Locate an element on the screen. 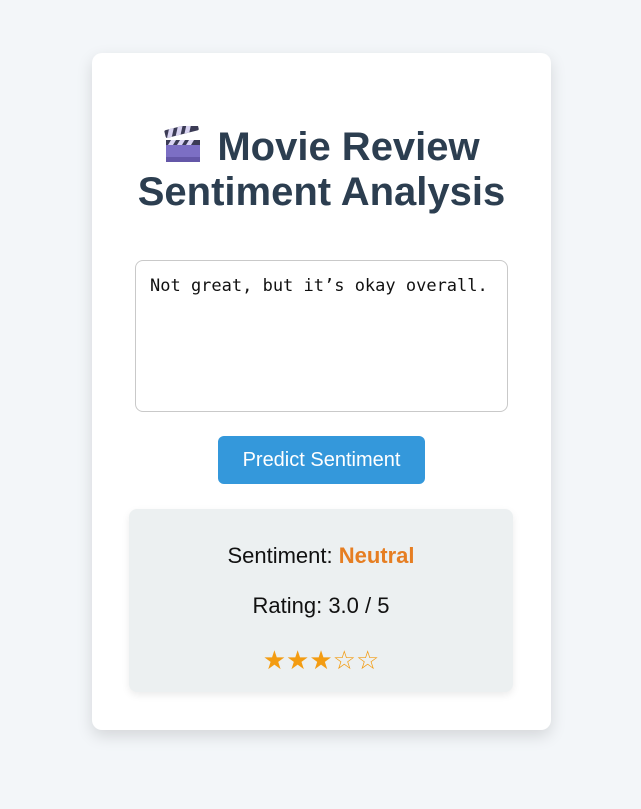  result-panel: Sentiment: Neutral Rating: 3.0 / 5 ★★★☆☆ is located at coordinates (321, 600).